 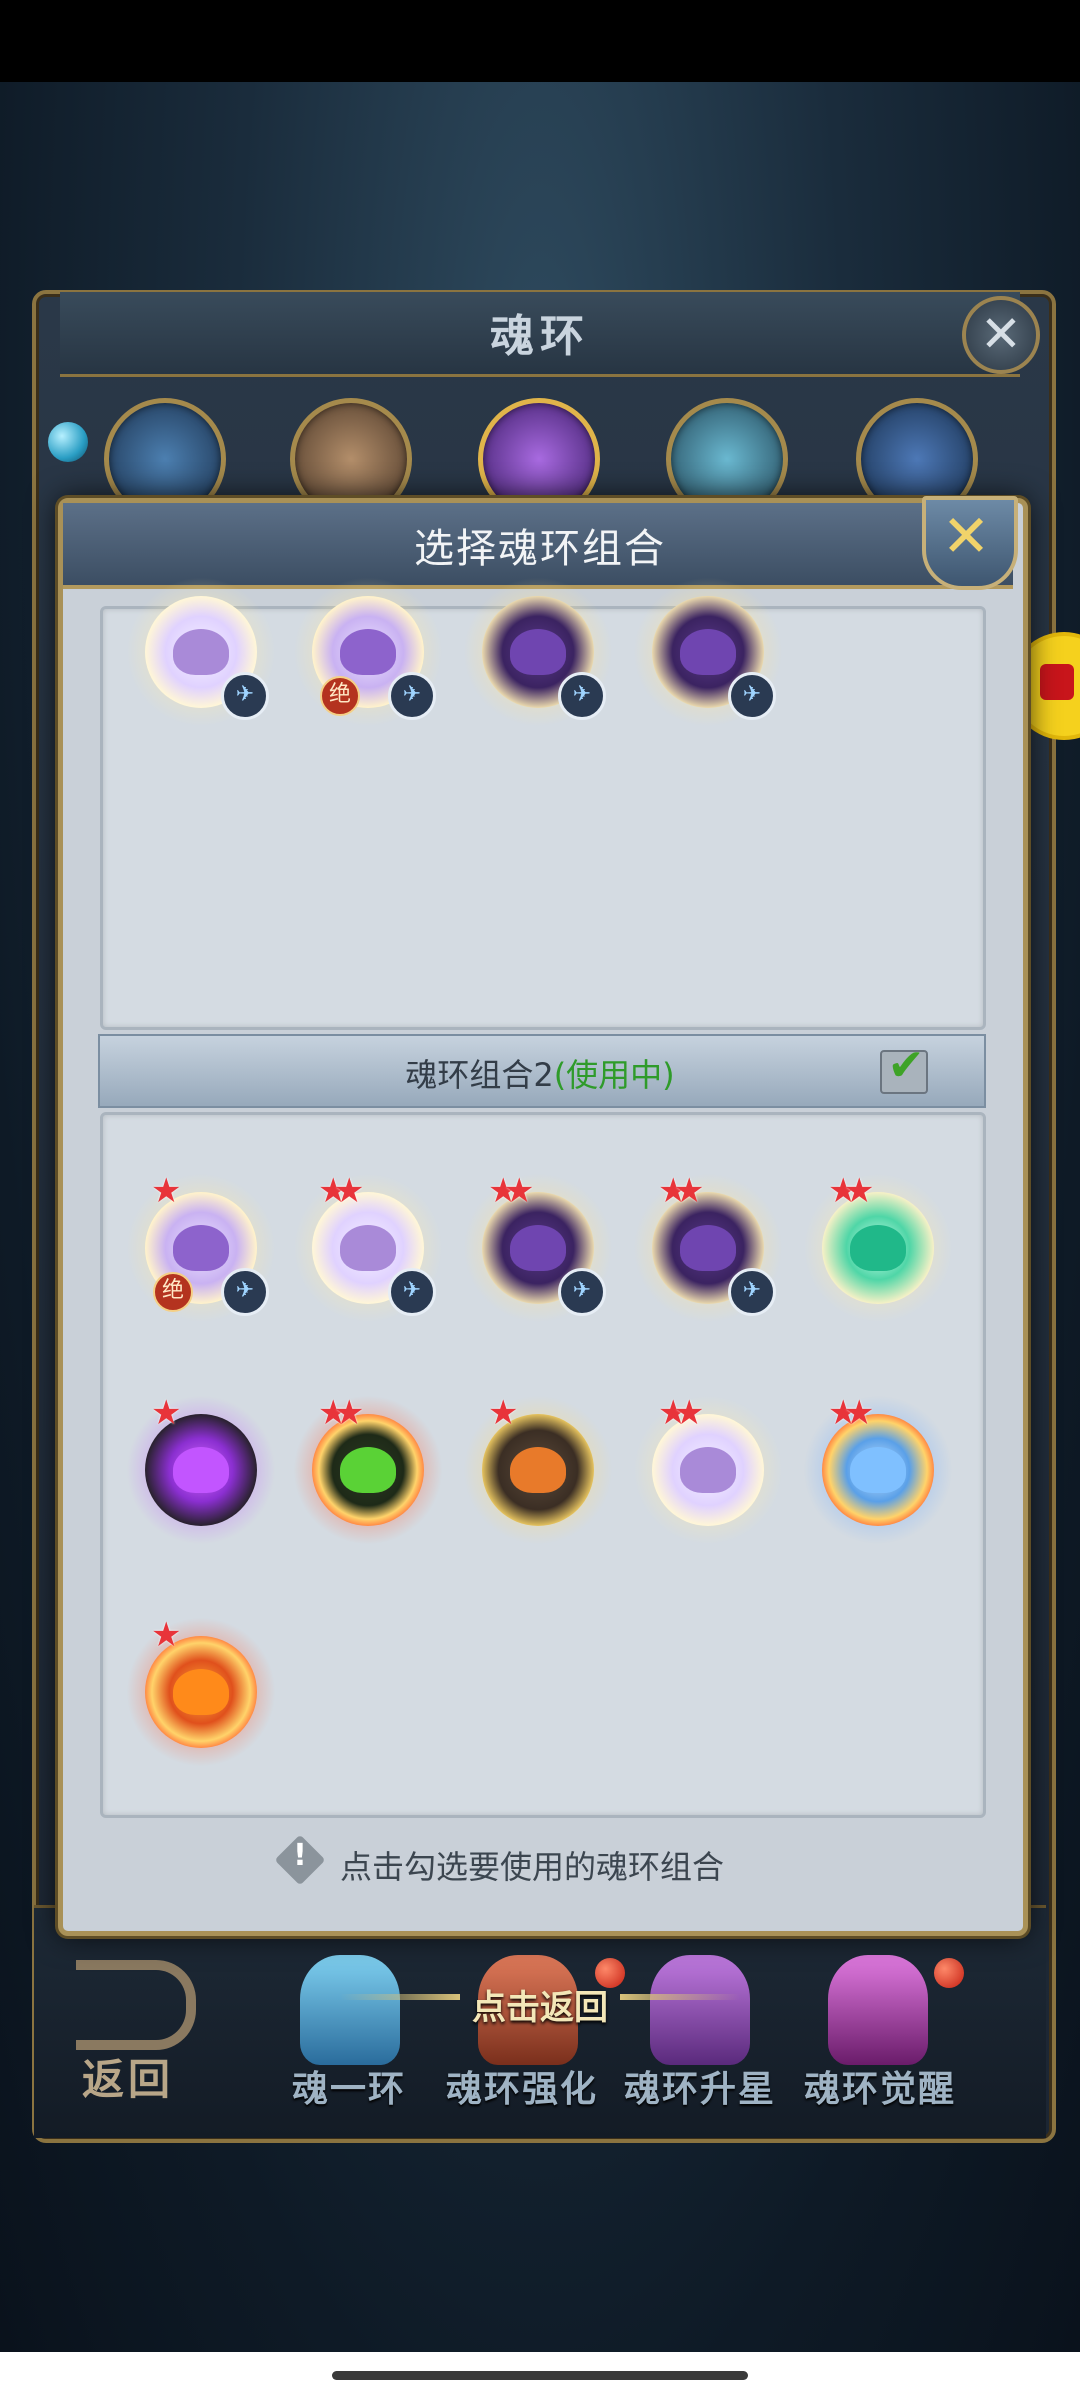 I want to click on close-icon: ✕, so click(x=966, y=536).